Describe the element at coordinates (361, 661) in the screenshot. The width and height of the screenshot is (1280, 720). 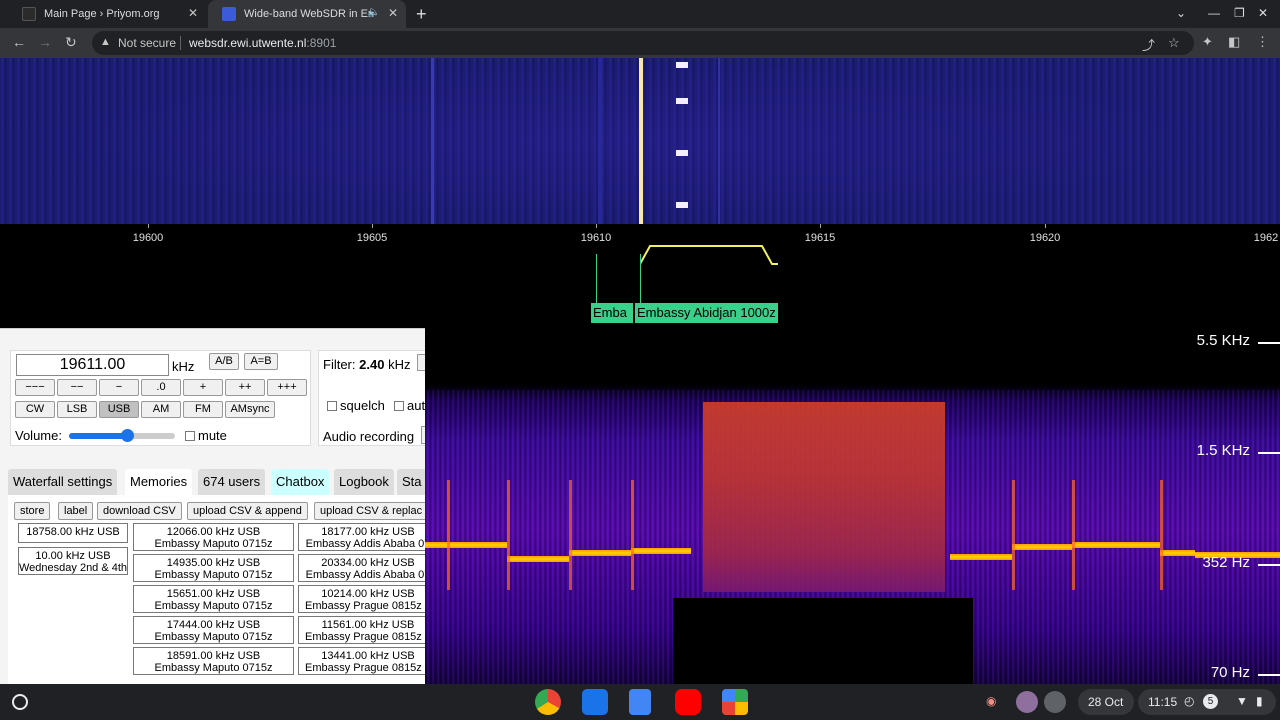
I see `memory-entry: 13441.00 kHz USB Embassy Prague 0815z 0` at that location.